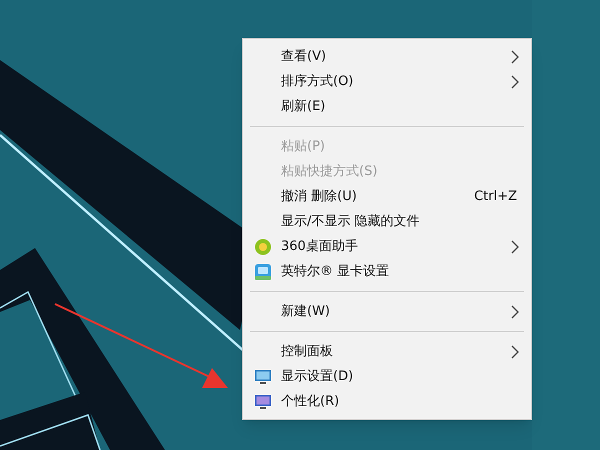 This screenshot has width=600, height=450. I want to click on menu-item: 排序方式(O), so click(387, 81).